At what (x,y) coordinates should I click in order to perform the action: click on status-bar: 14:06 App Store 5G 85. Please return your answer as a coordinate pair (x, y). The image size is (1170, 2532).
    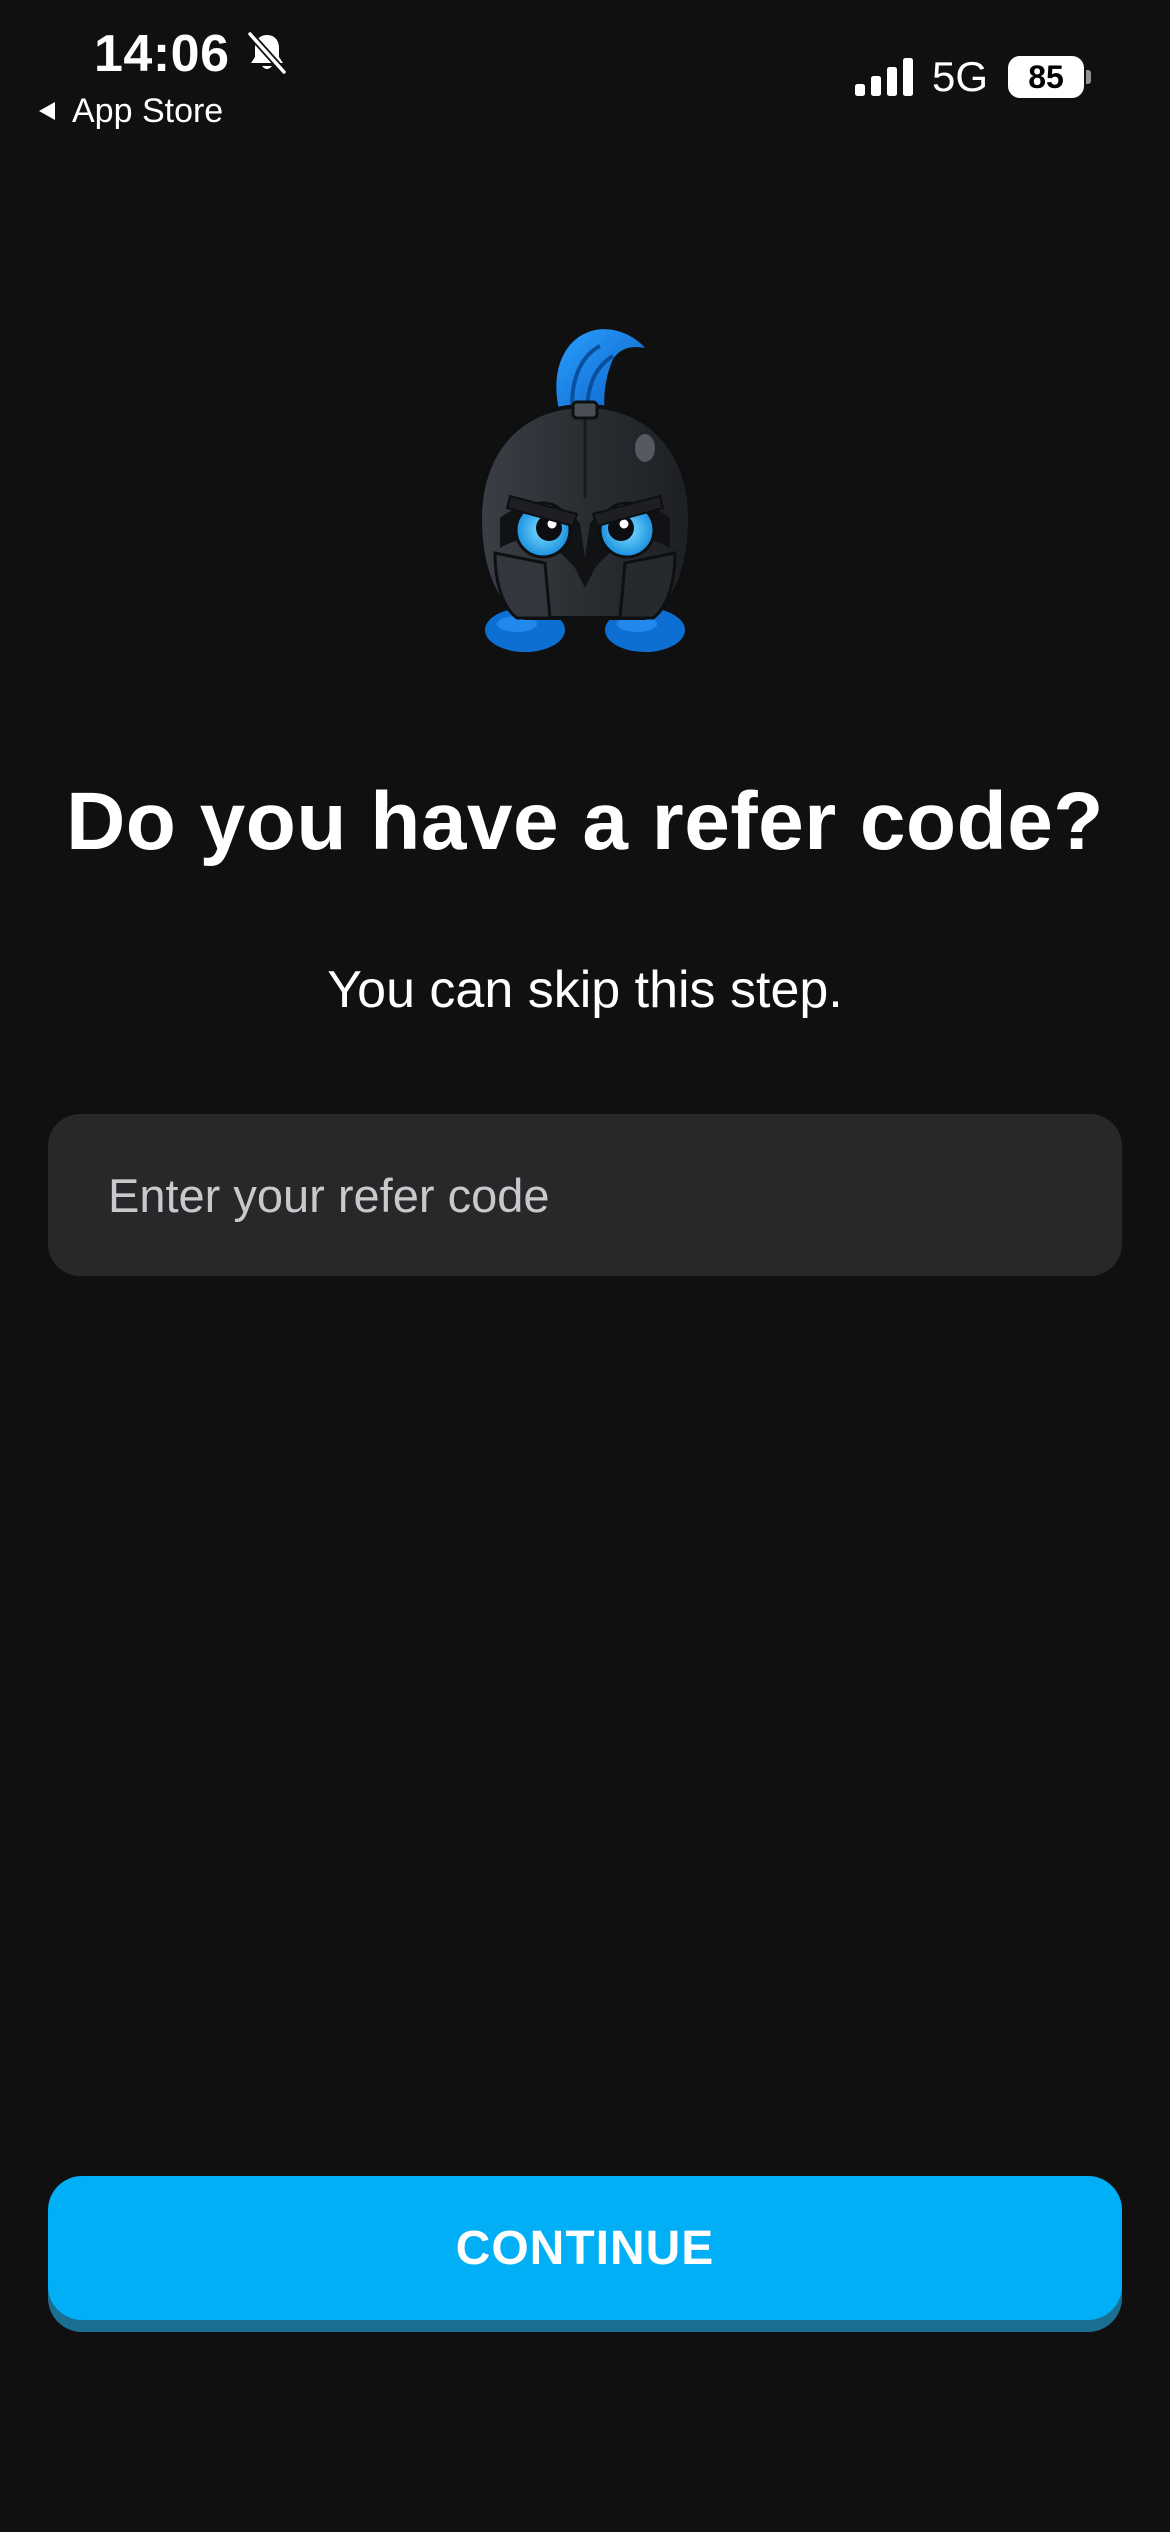
    Looking at the image, I should click on (585, 70).